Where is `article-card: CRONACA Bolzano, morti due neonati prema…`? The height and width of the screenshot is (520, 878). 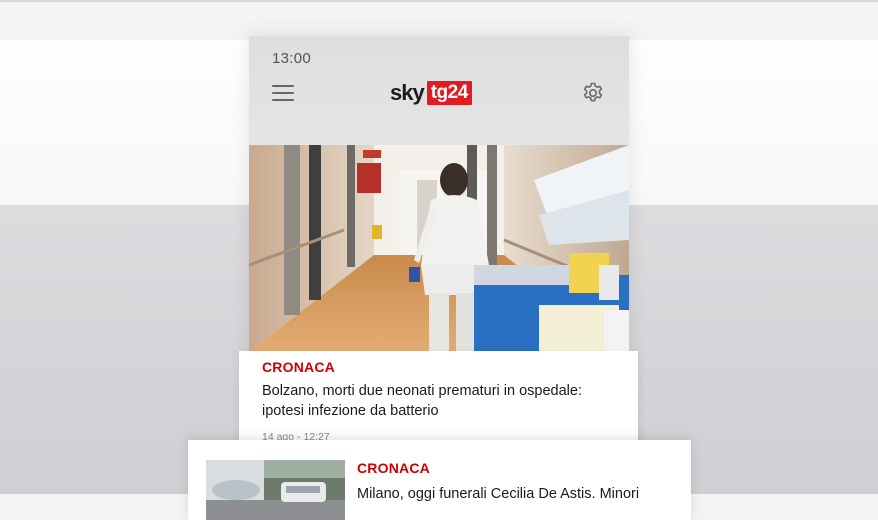
article-card: CRONACA Bolzano, morti due neonati prema… is located at coordinates (438, 398).